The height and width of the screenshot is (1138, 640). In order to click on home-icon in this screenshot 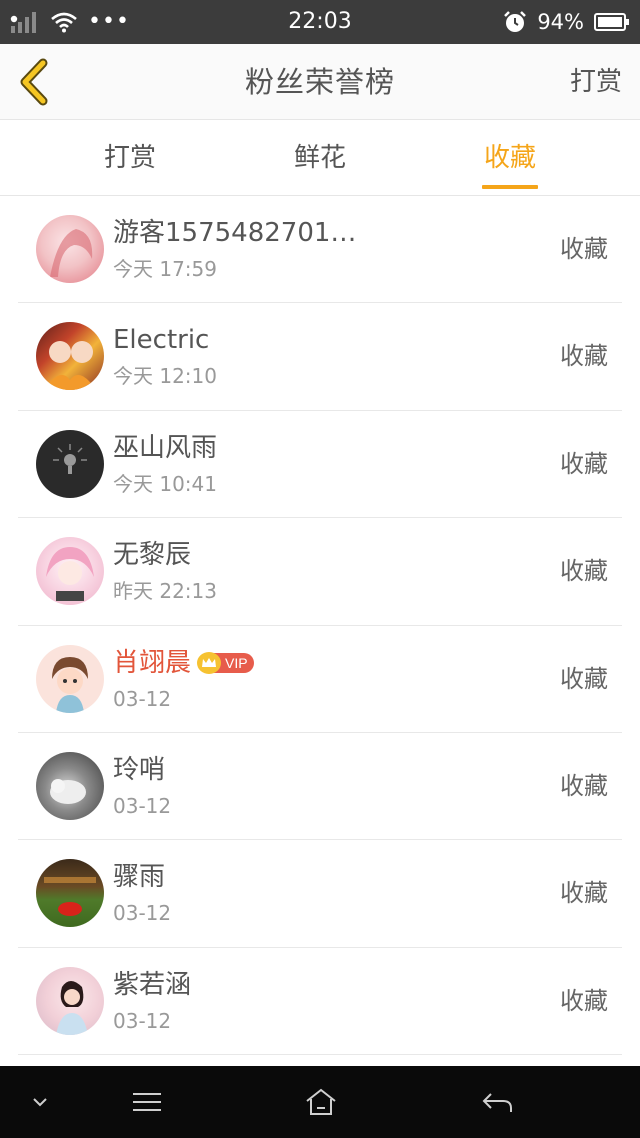, I will do `click(321, 1101)`.